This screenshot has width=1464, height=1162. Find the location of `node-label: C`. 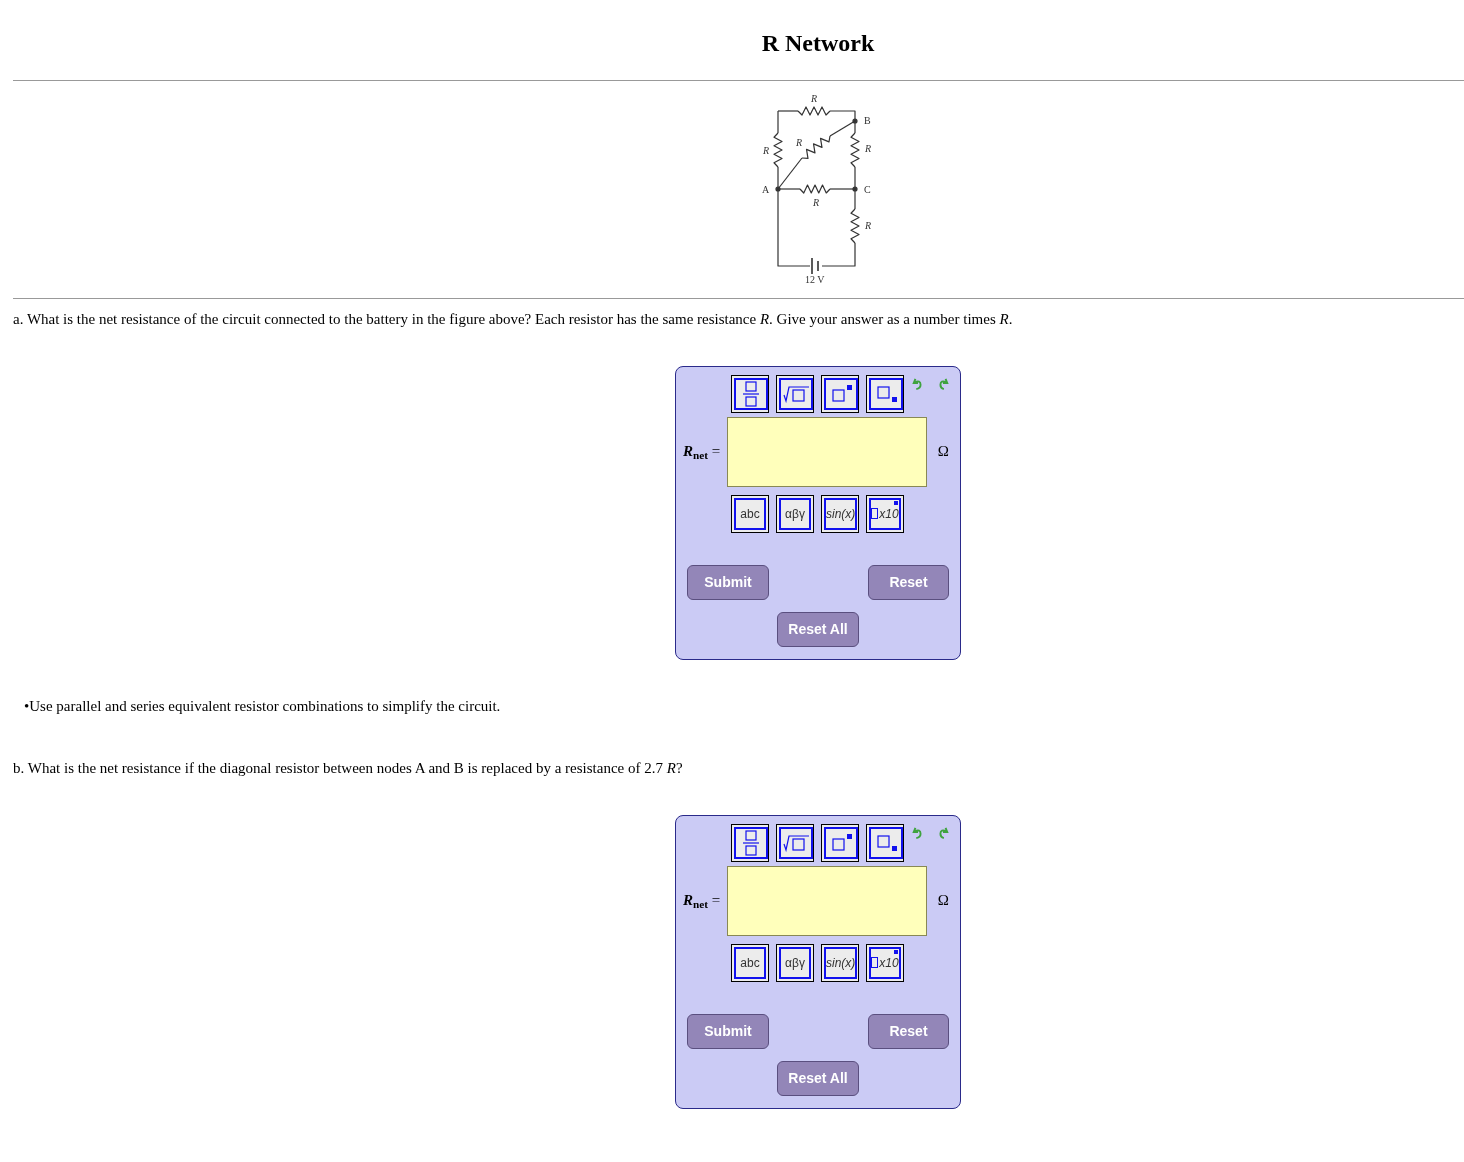

node-label: C is located at coordinates (867, 189).